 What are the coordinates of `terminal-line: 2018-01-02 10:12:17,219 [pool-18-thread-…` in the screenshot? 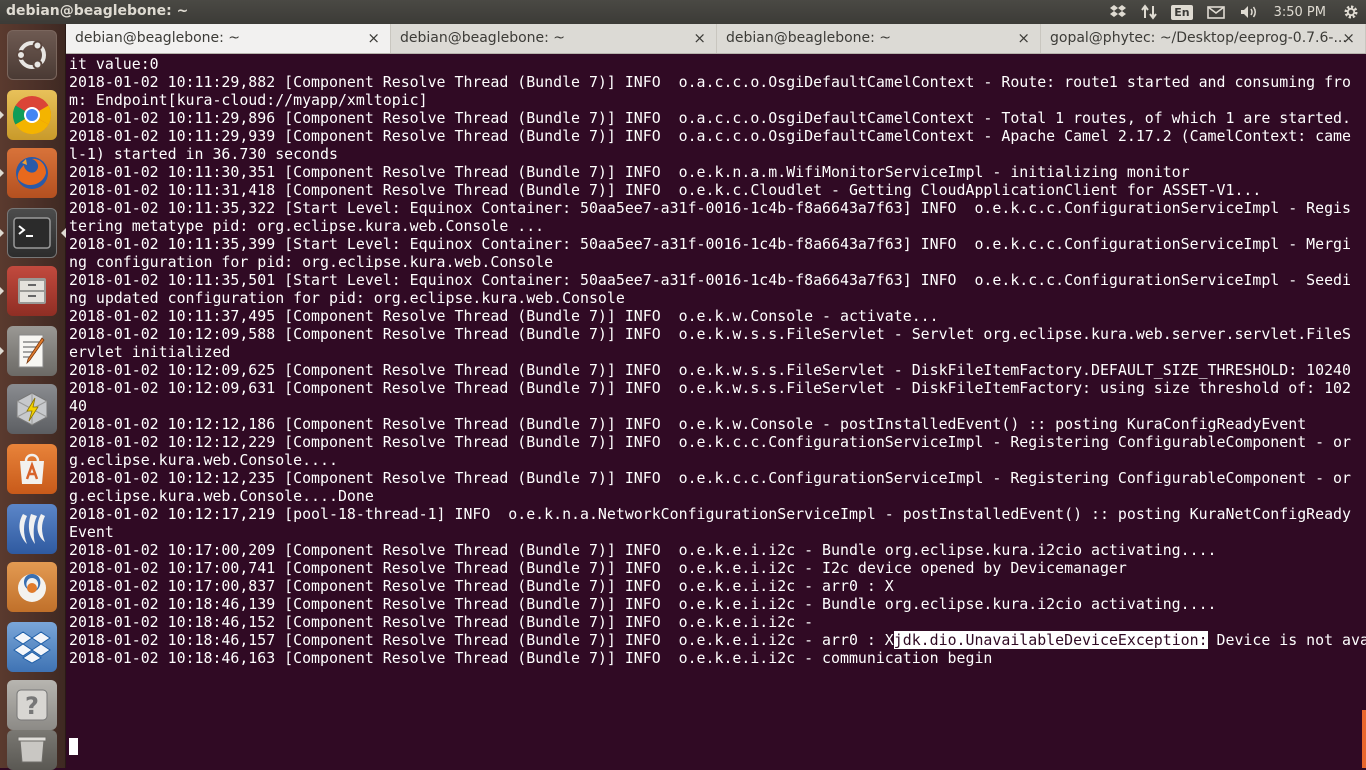 It's located at (717, 514).